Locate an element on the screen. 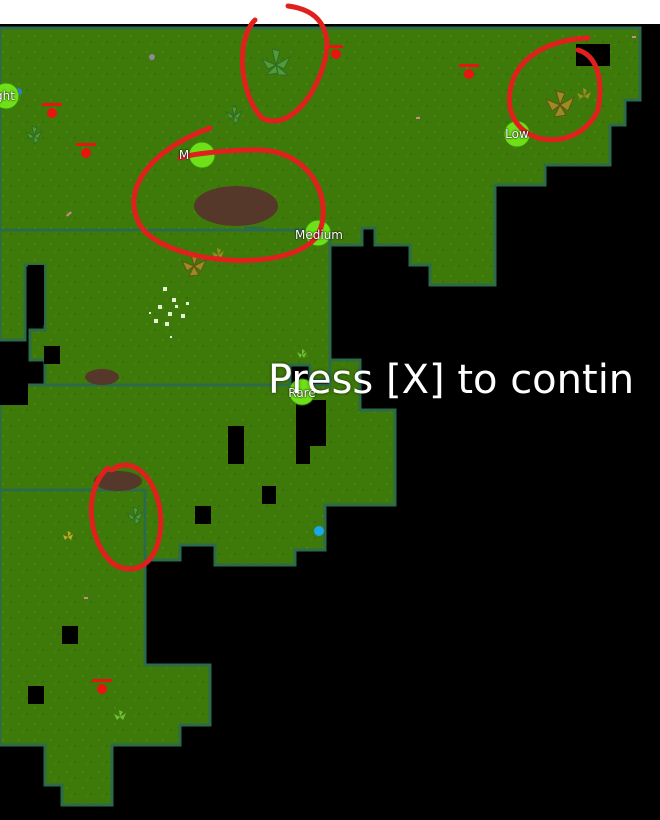 The height and width of the screenshot is (820, 660). water-drop-icon is located at coordinates (319, 531).